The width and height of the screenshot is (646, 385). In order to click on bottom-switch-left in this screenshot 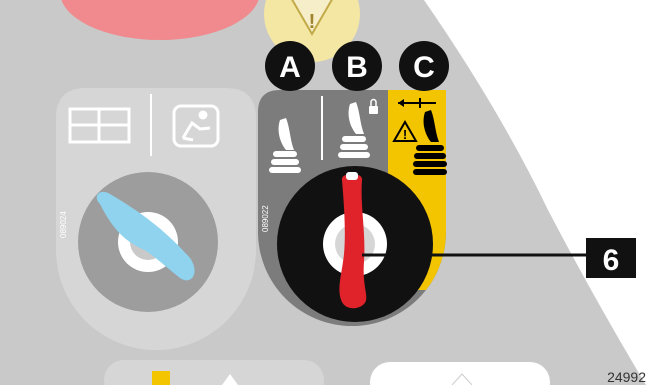, I will do `click(214, 372)`.